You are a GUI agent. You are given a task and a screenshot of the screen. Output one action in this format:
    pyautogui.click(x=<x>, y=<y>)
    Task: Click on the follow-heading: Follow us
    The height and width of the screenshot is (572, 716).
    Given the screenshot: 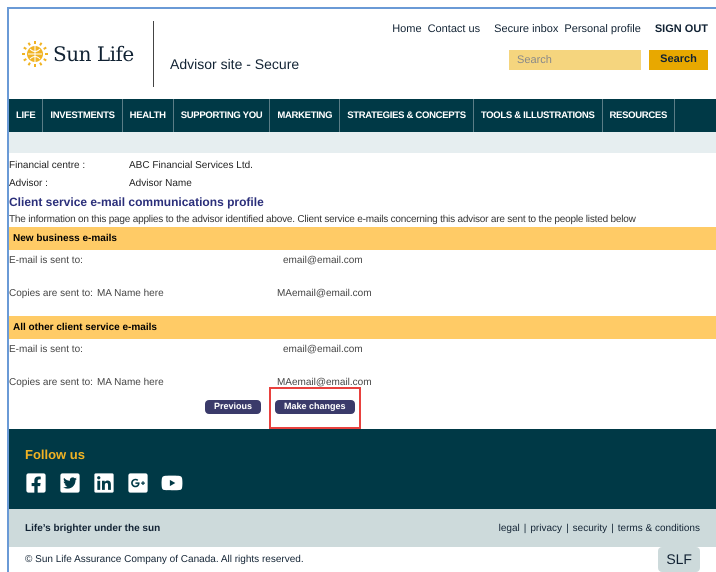 What is the action you would take?
    pyautogui.click(x=55, y=455)
    